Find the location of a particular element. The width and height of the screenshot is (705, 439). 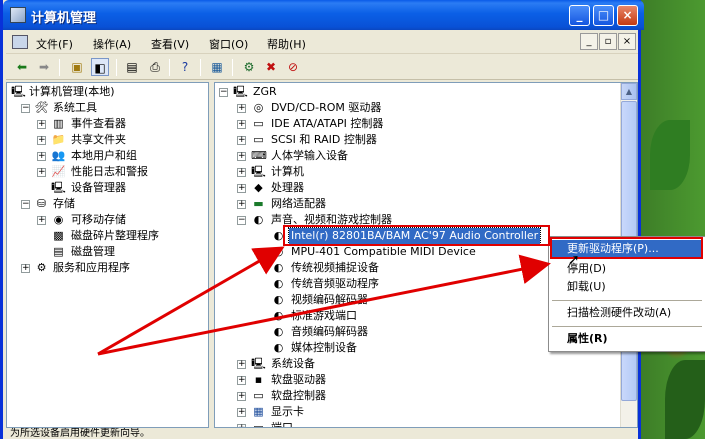

arrow-to-device is located at coordinates (191, 301).